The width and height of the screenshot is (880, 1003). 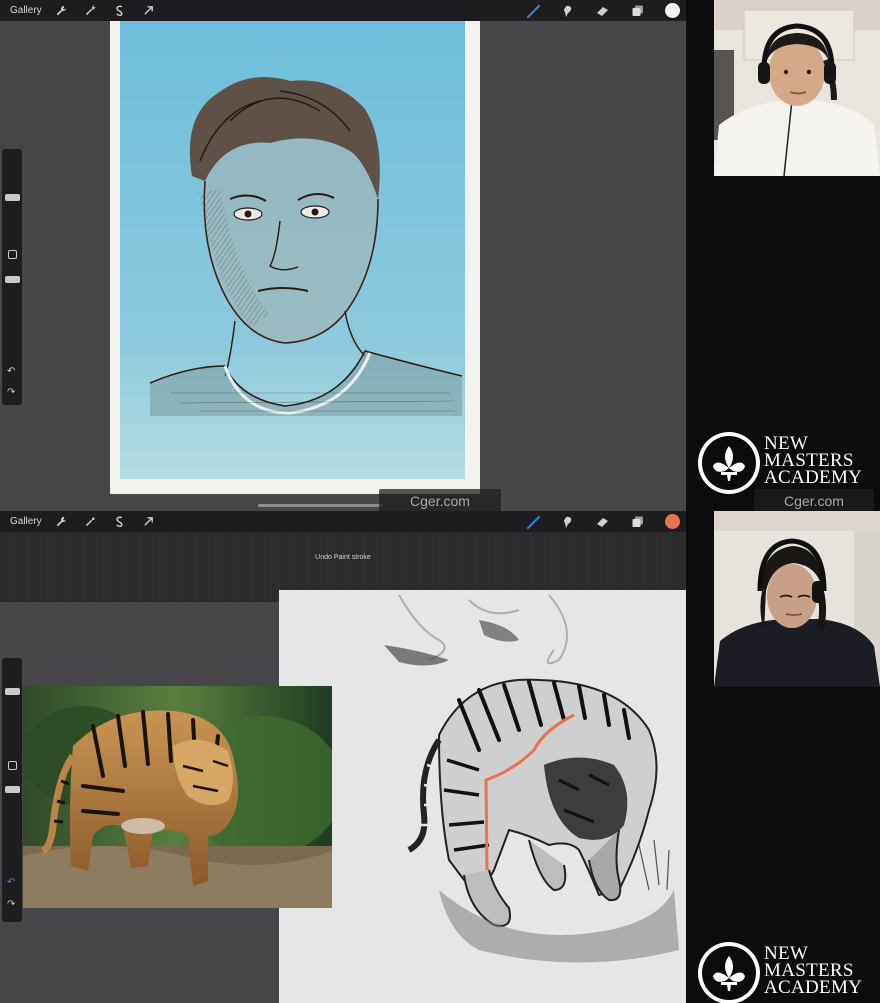 I want to click on bottom-toolbar: Gallery, so click(x=343, y=521).